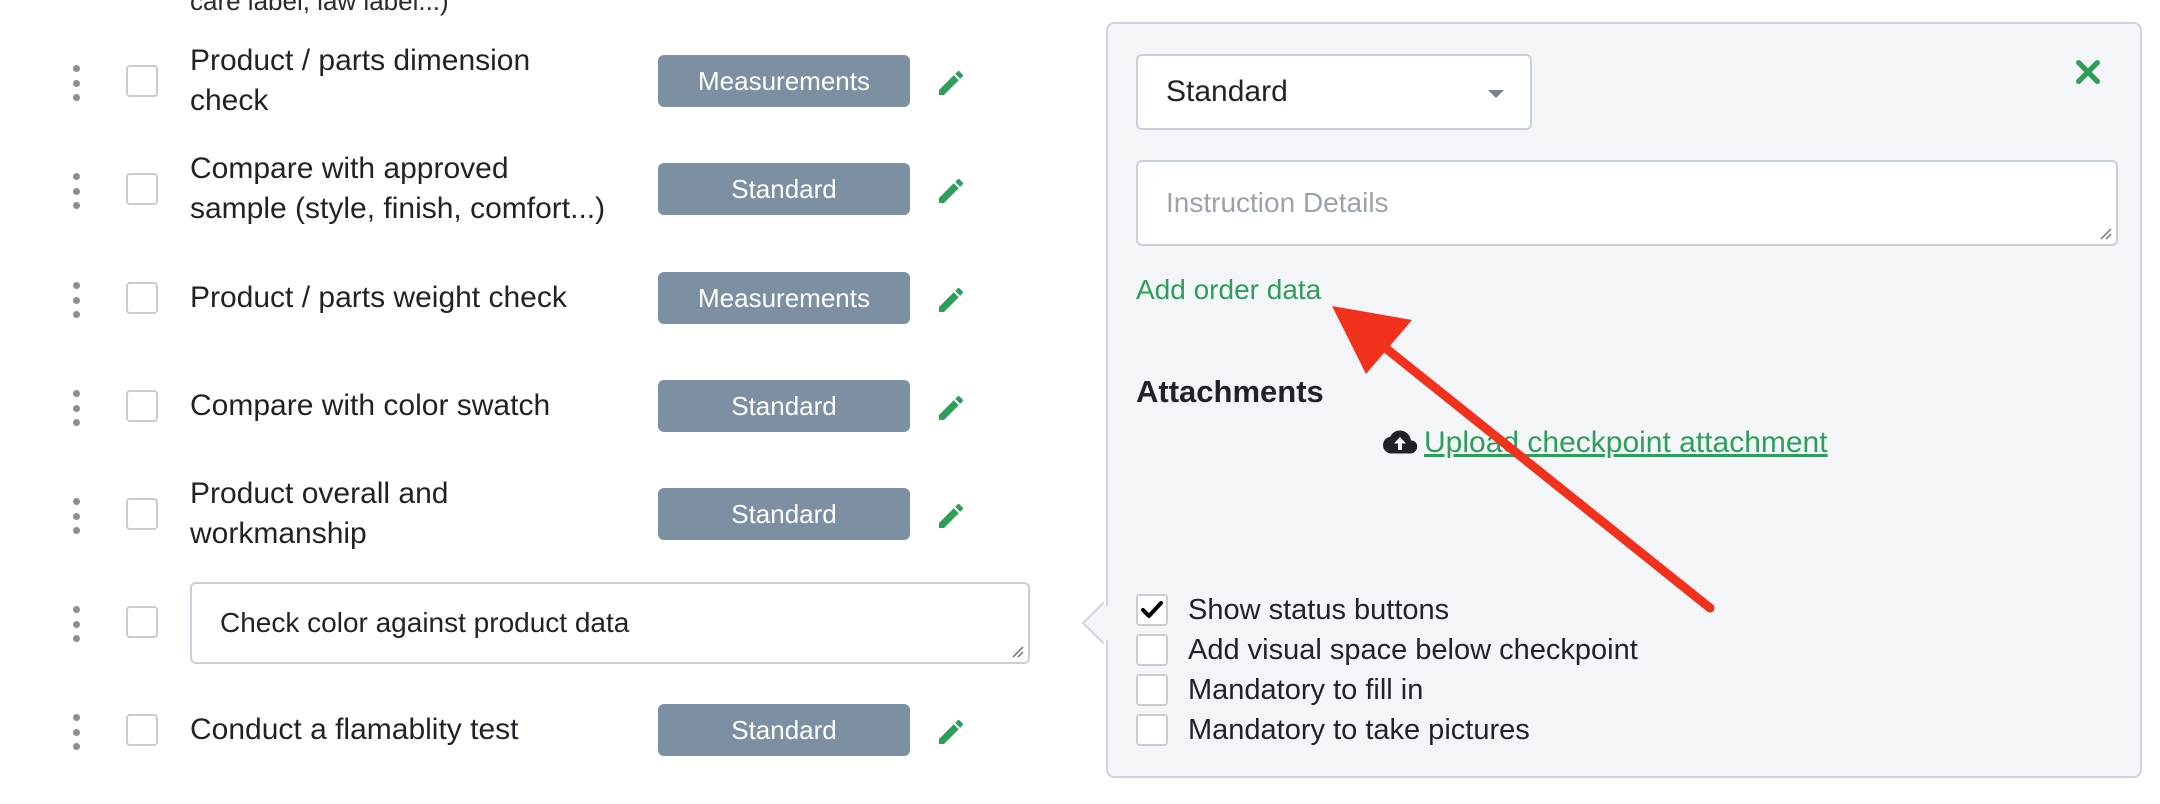 This screenshot has width=2160, height=804. I want to click on option-mandatory-pictures: Mandatory to take pictures, so click(1333, 730).